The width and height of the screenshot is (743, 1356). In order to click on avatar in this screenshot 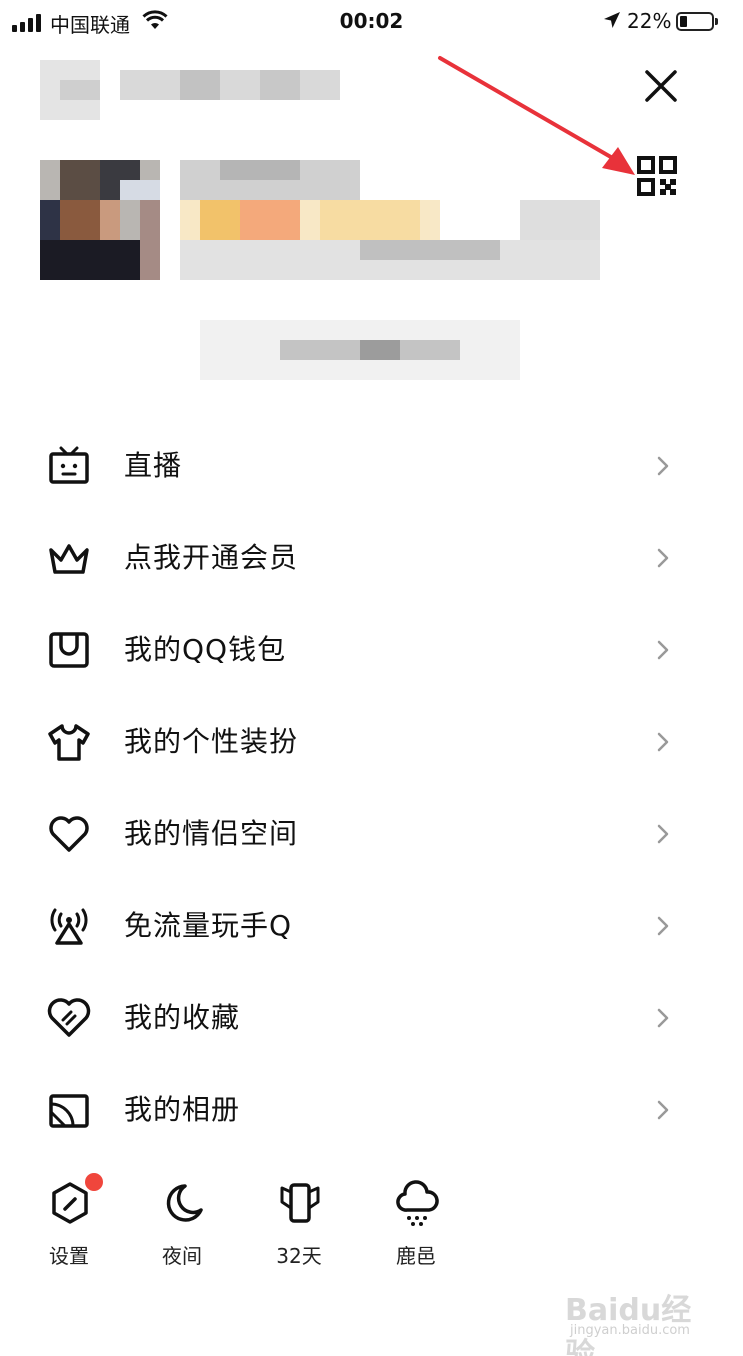, I will do `click(100, 220)`.